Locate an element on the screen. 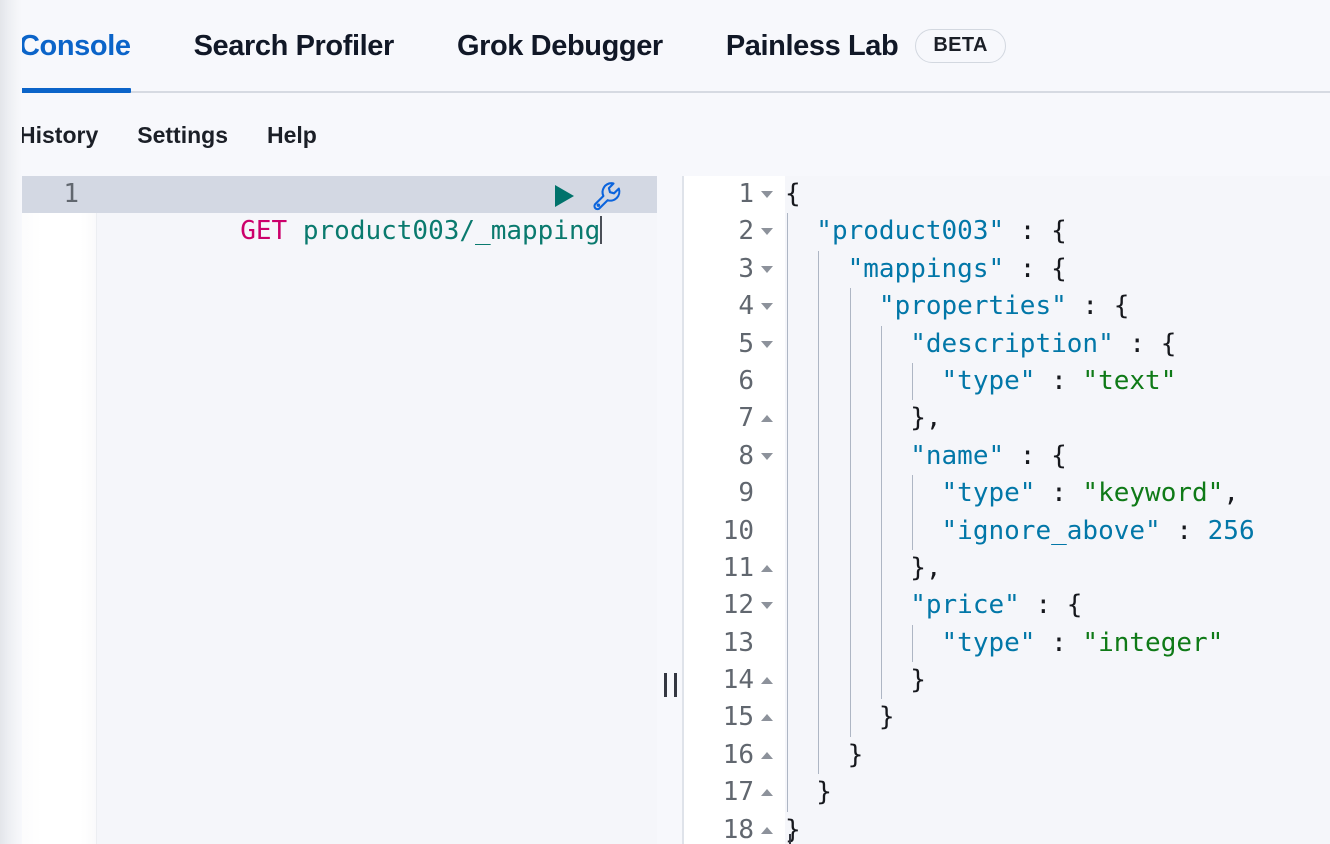  request-editor-line-1: 1 GET product003/_mapping is located at coordinates (338, 211).